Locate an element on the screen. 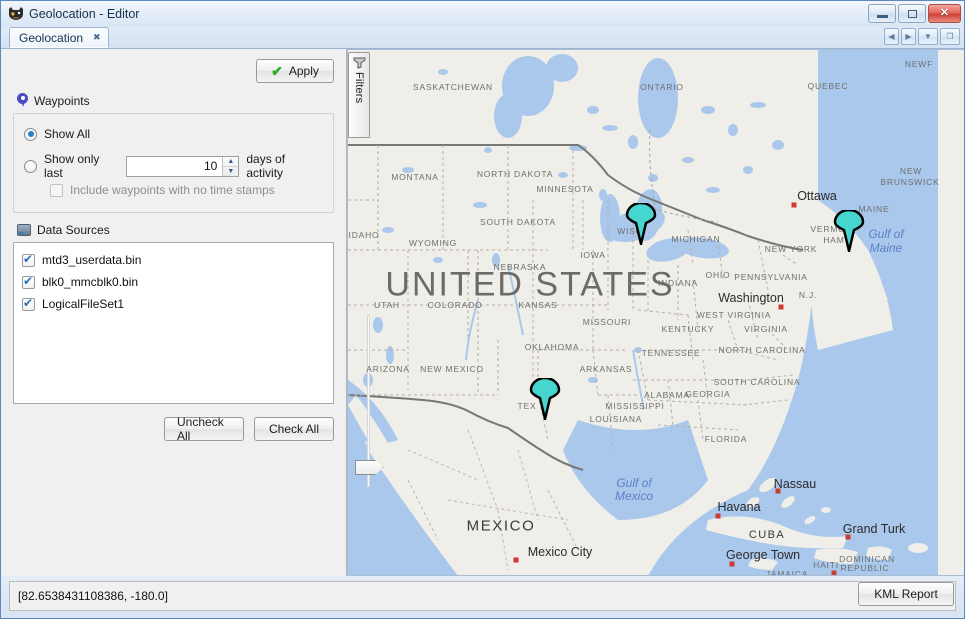 The width and height of the screenshot is (965, 619). minimize-icon is located at coordinates (882, 16).